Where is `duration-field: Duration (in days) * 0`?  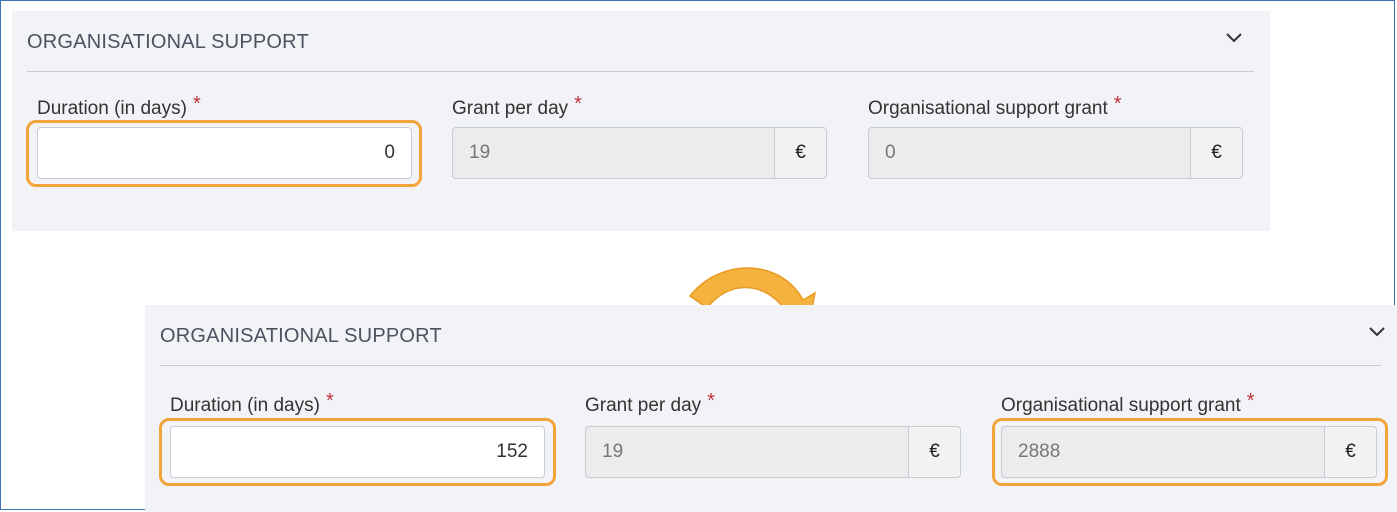
duration-field: Duration (in days) * 0 is located at coordinates (227, 145).